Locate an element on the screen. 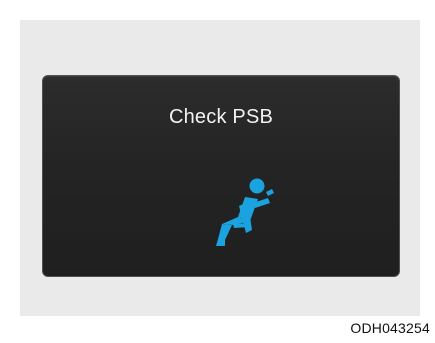  warning-message: Check PSB is located at coordinates (221, 117).